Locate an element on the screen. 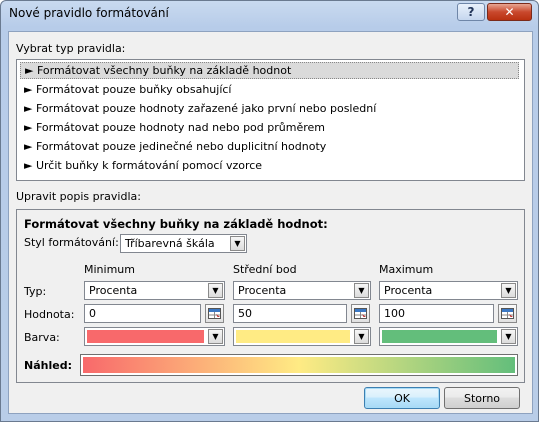 Image resolution: width=539 pixels, height=422 pixels. midpoint-cell-ref-button is located at coordinates (360, 313).